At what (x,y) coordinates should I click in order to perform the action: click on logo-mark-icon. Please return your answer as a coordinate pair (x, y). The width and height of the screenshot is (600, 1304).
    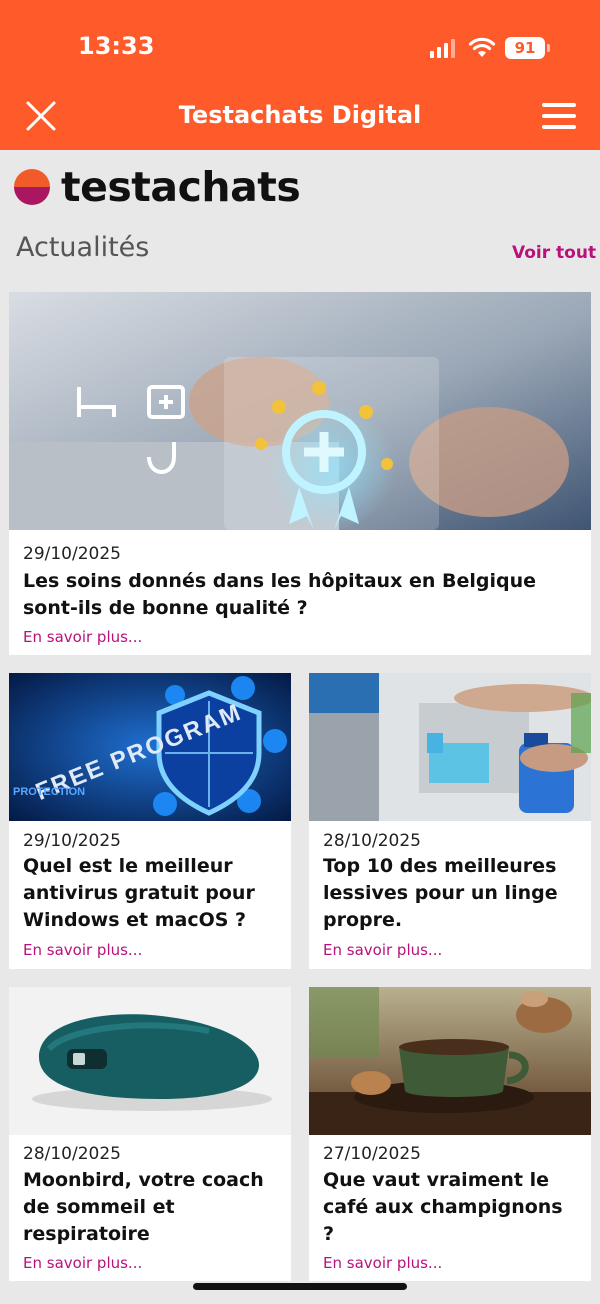
    Looking at the image, I should click on (32, 187).